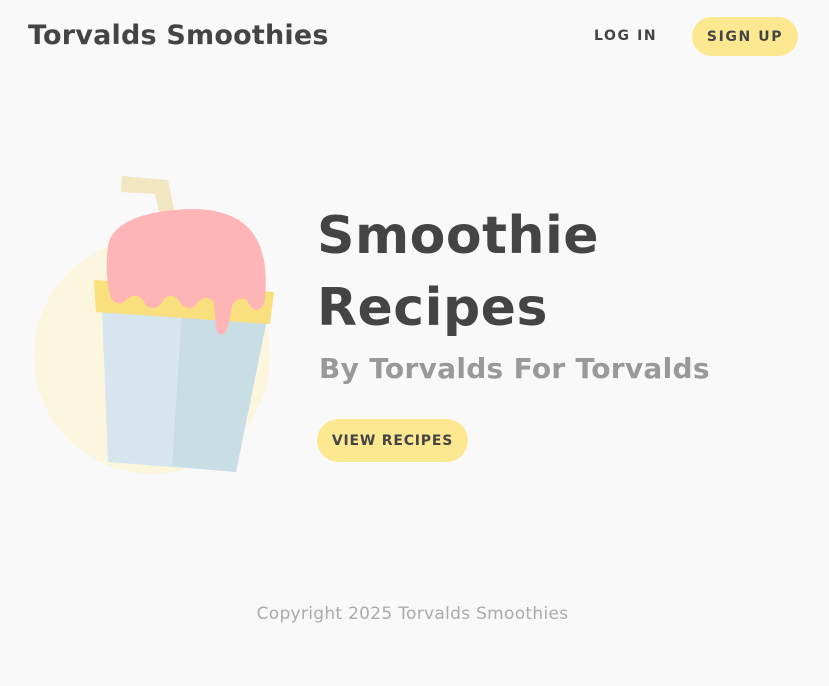 Image resolution: width=829 pixels, height=686 pixels. Describe the element at coordinates (412, 614) in the screenshot. I see `footer-copyright: Copyright 2025 Torvalds Smoothies` at that location.